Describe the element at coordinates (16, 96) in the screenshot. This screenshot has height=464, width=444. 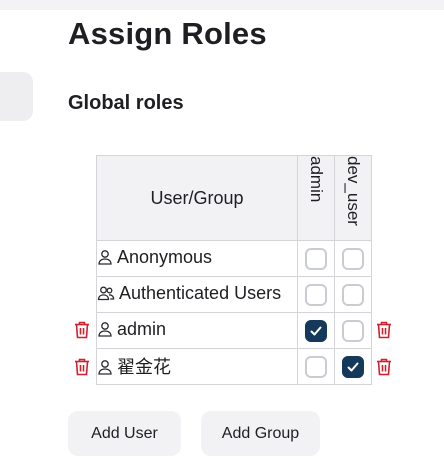
I see `sidebar-active-item` at that location.